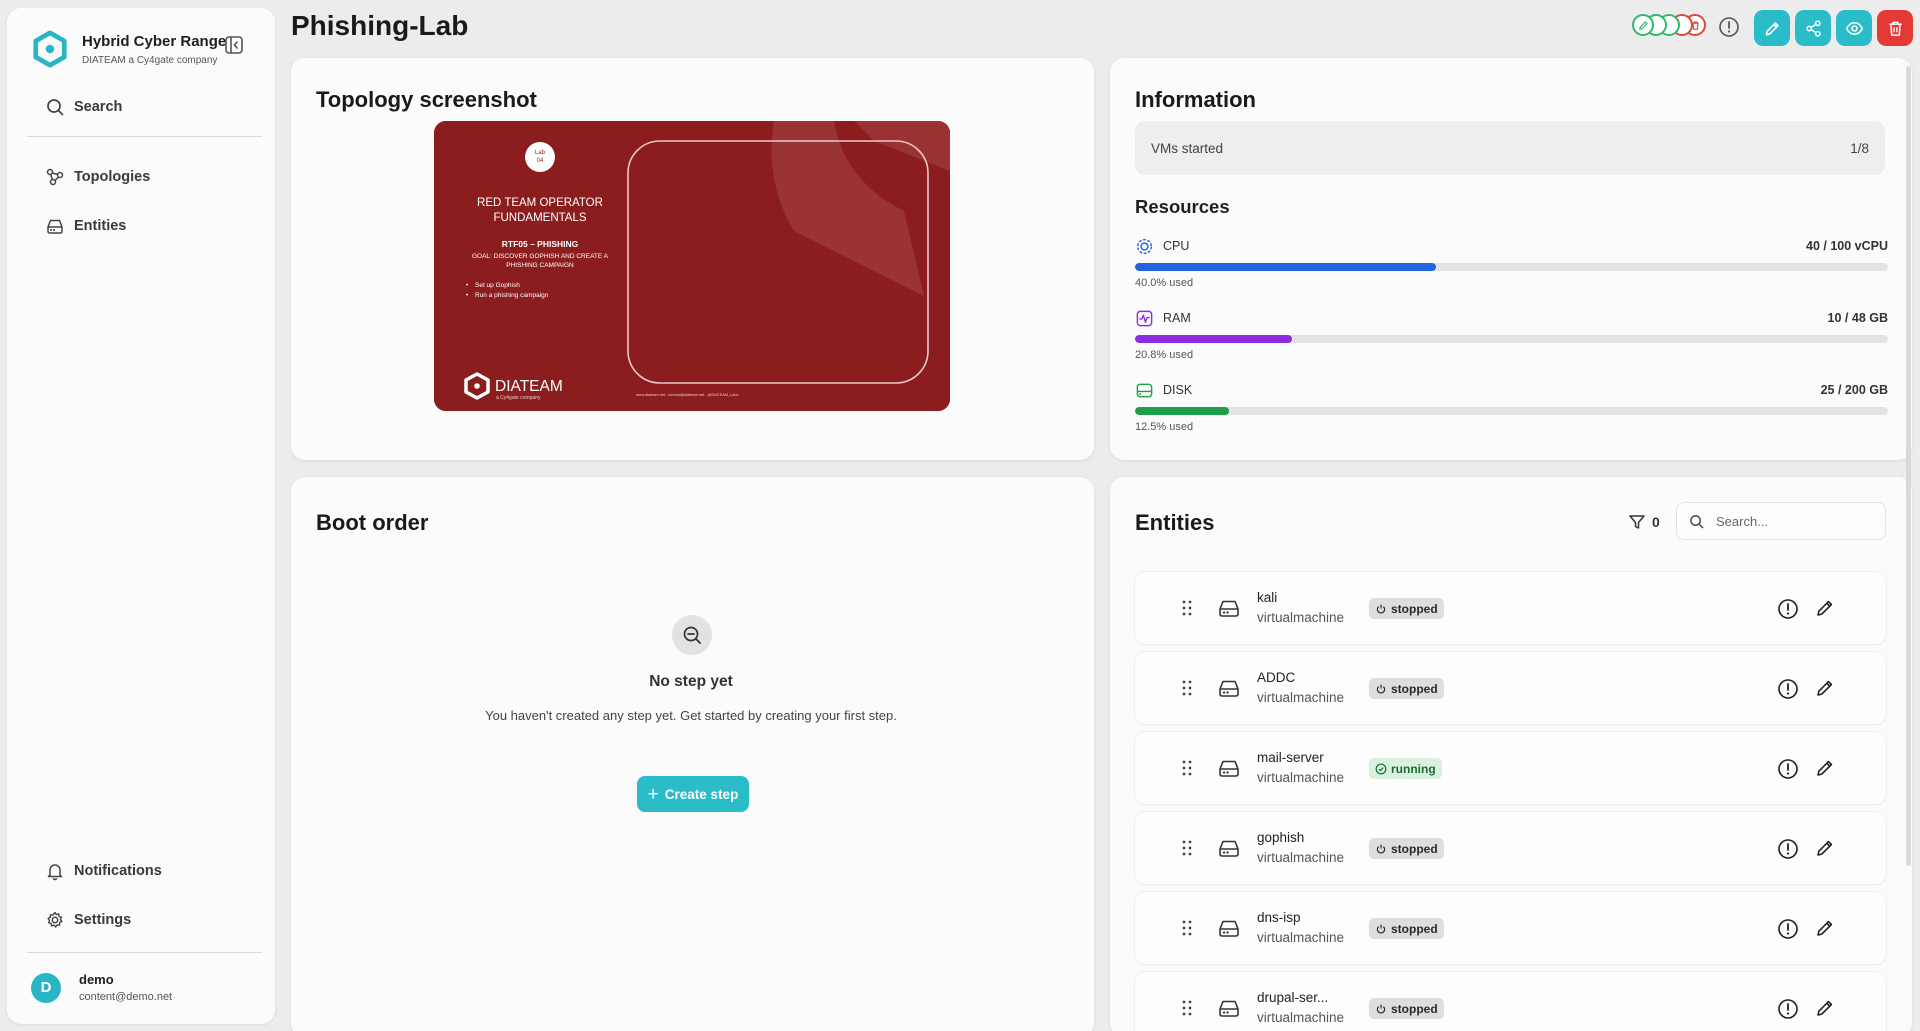 This screenshot has width=1920, height=1031. Describe the element at coordinates (118, 871) in the screenshot. I see `sidebar-item-label: Notifications` at that location.